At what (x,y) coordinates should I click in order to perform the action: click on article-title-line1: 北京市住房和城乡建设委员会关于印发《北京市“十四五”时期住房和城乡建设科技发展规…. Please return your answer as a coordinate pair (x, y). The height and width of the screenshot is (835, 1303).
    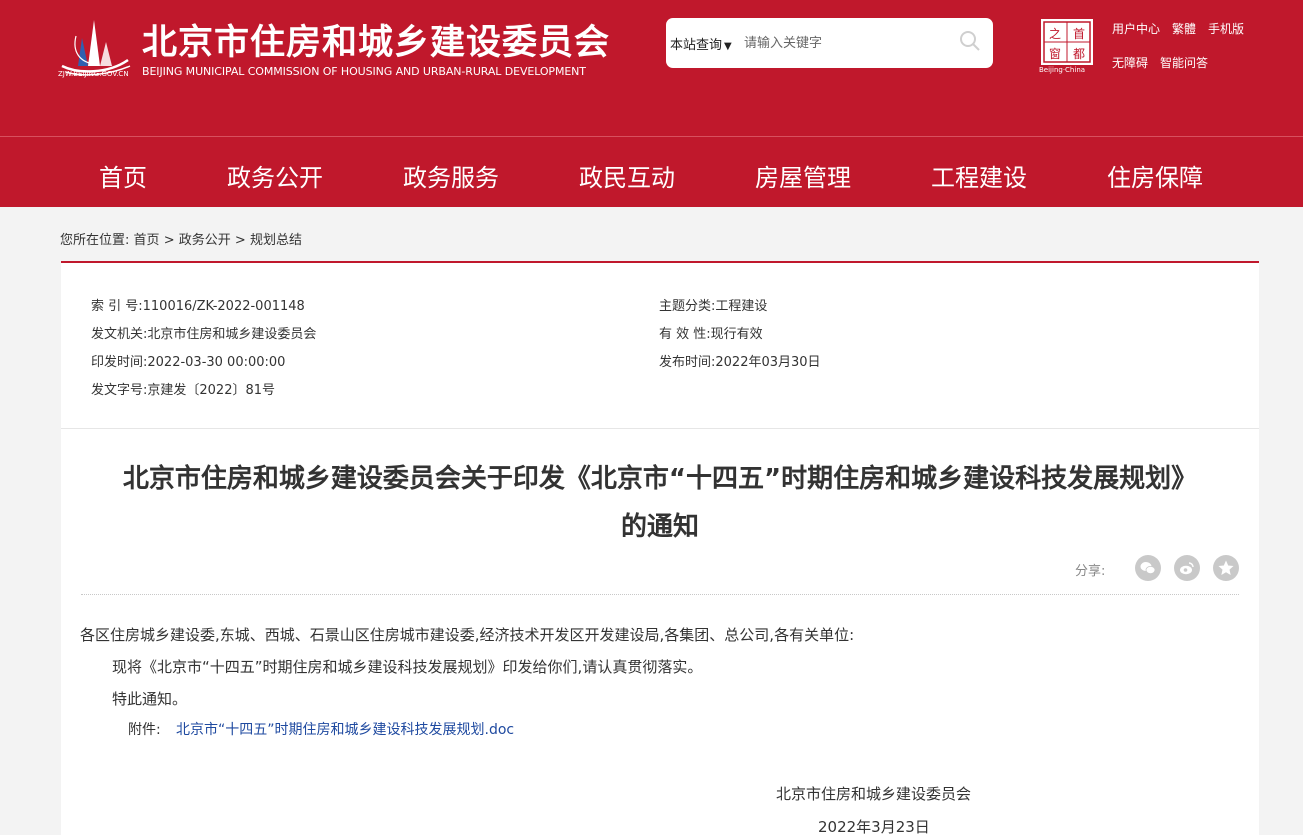
    Looking at the image, I should click on (660, 479).